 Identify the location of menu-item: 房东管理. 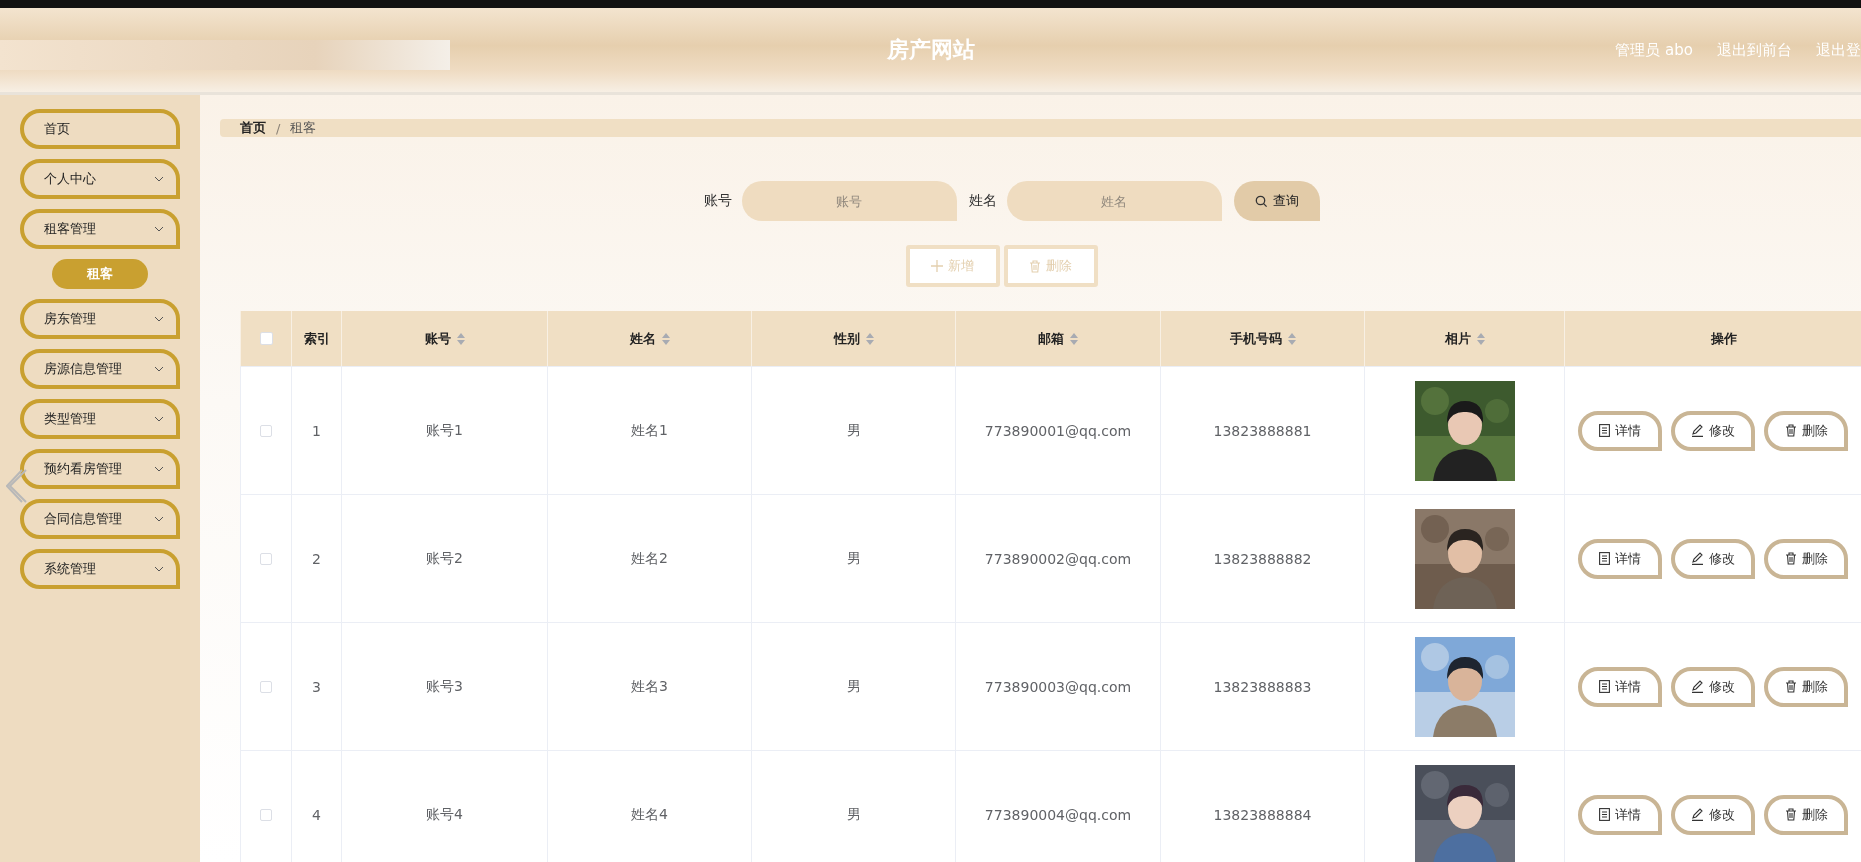
(100, 319).